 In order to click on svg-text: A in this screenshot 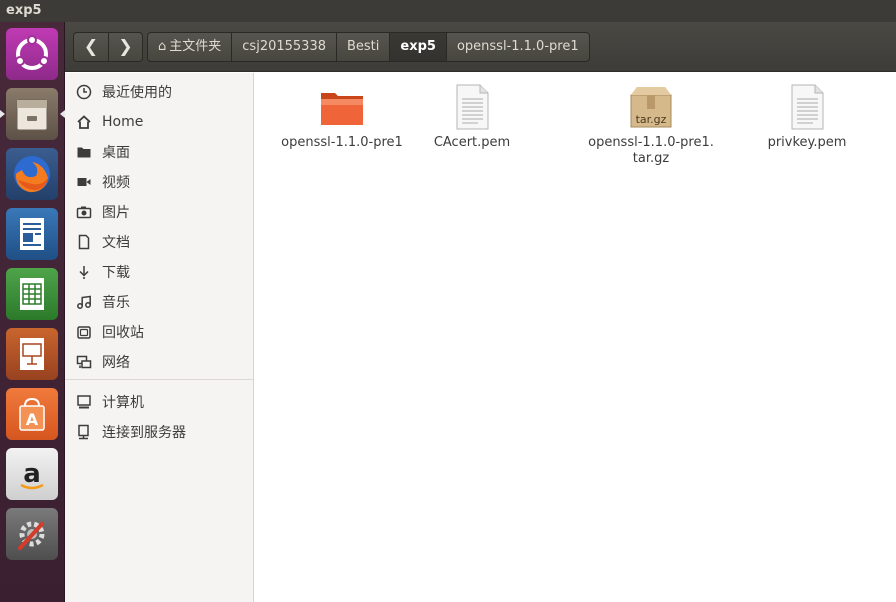, I will do `click(32, 419)`.